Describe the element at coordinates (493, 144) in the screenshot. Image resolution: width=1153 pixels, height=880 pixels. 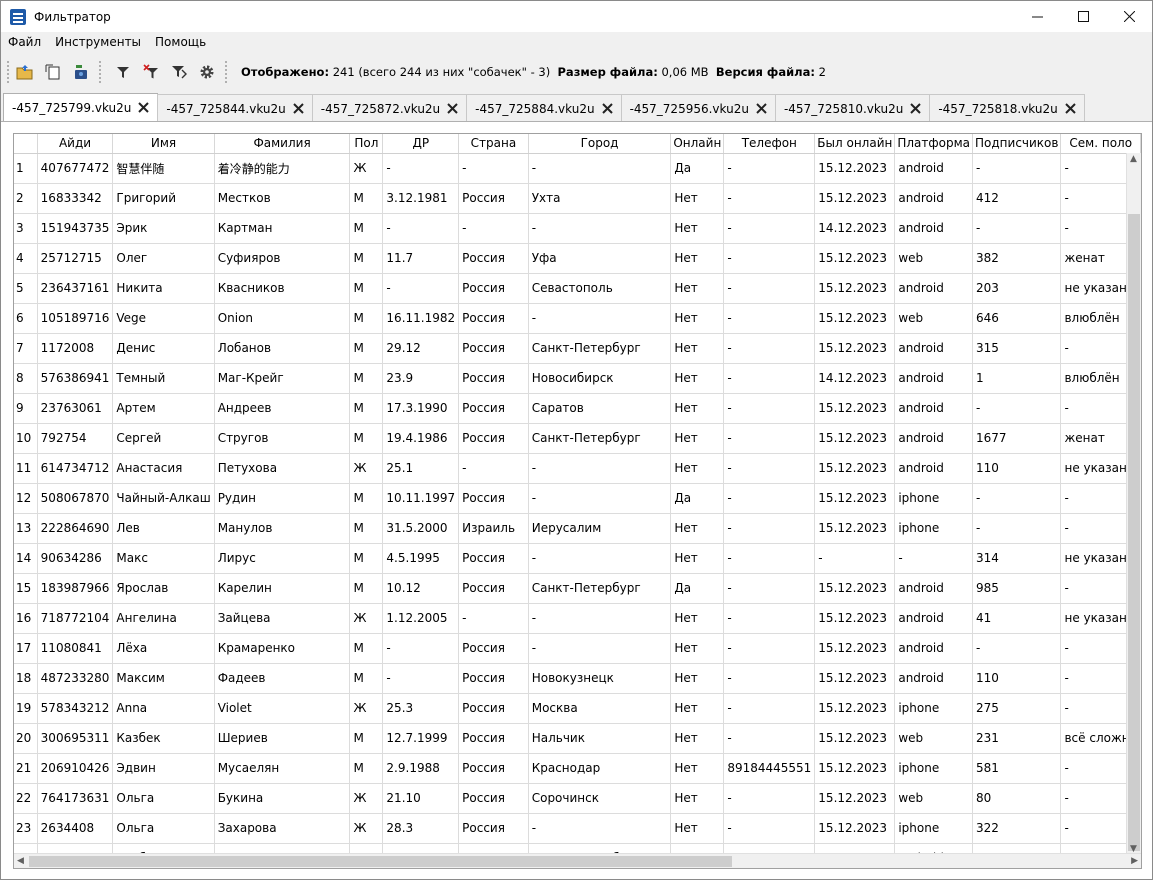
I see `column-header: Страна` at that location.